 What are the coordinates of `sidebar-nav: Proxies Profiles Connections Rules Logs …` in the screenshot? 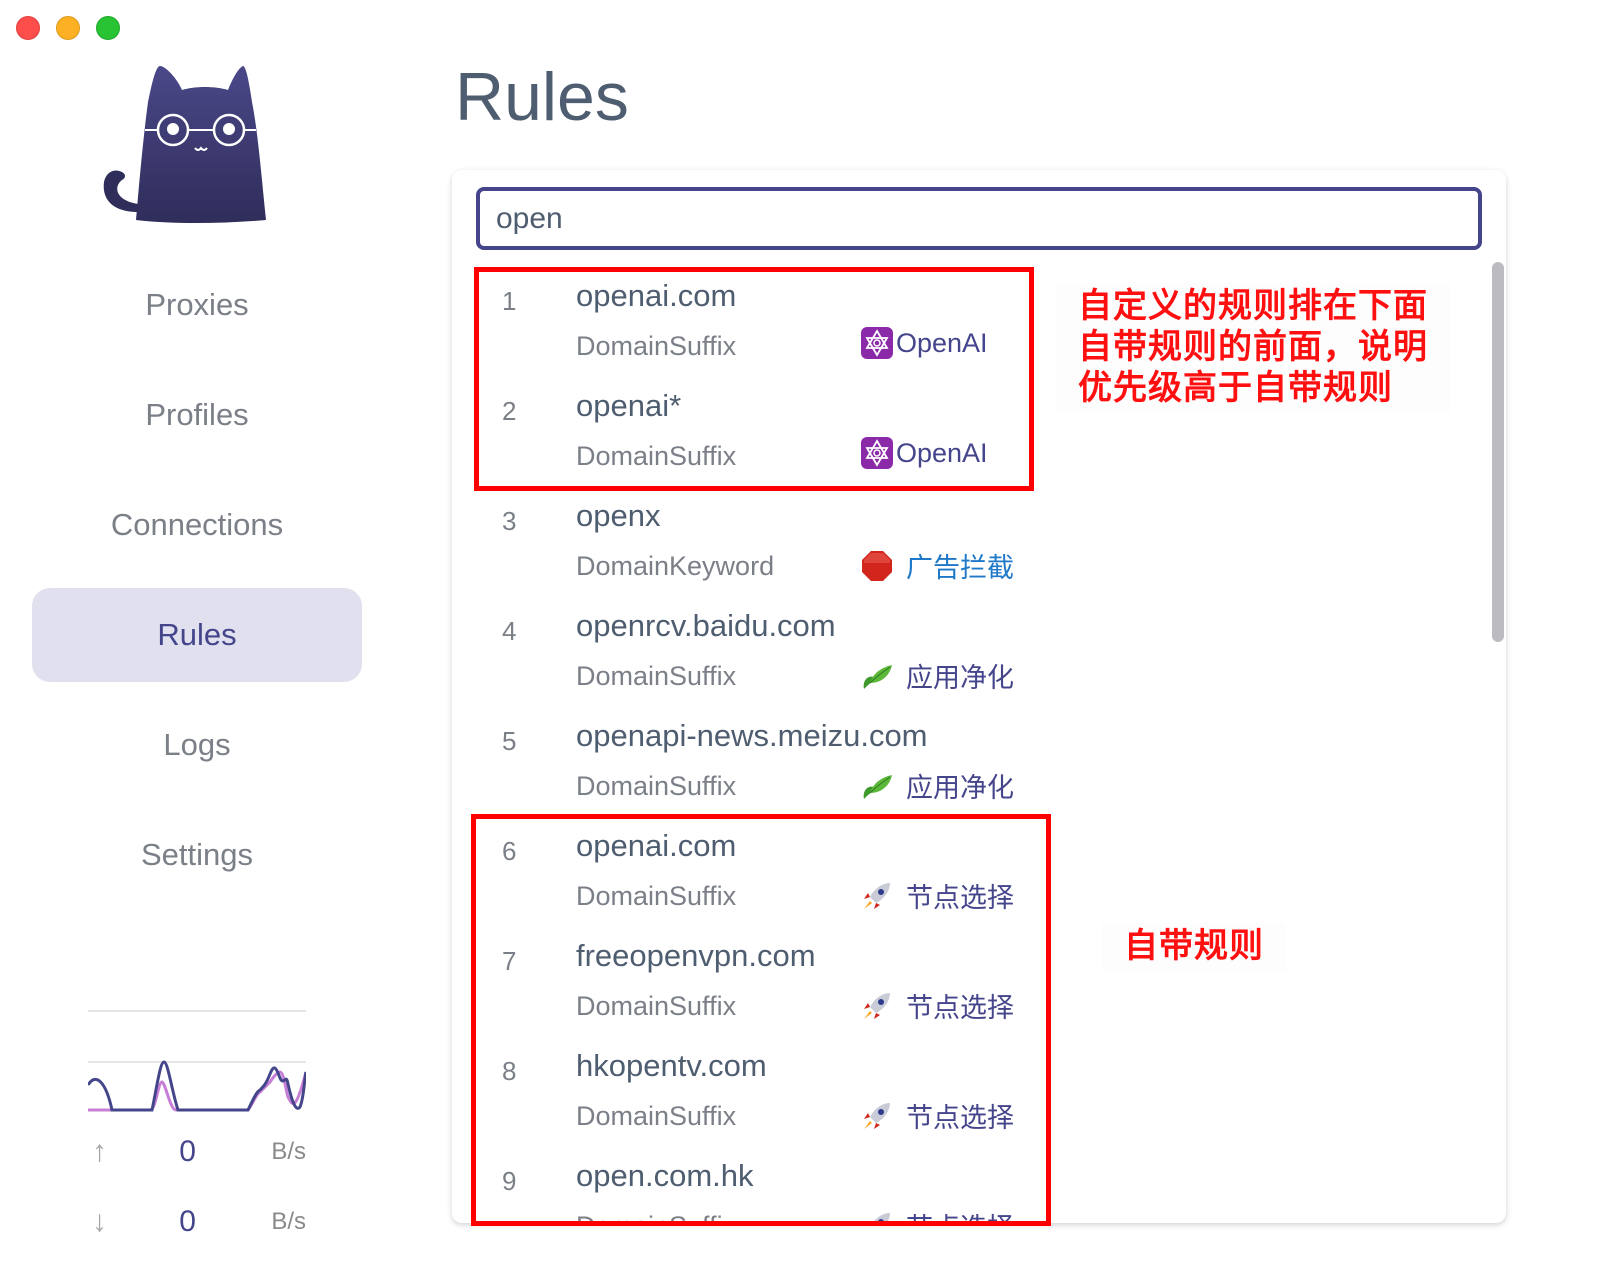 It's located at (197, 588).